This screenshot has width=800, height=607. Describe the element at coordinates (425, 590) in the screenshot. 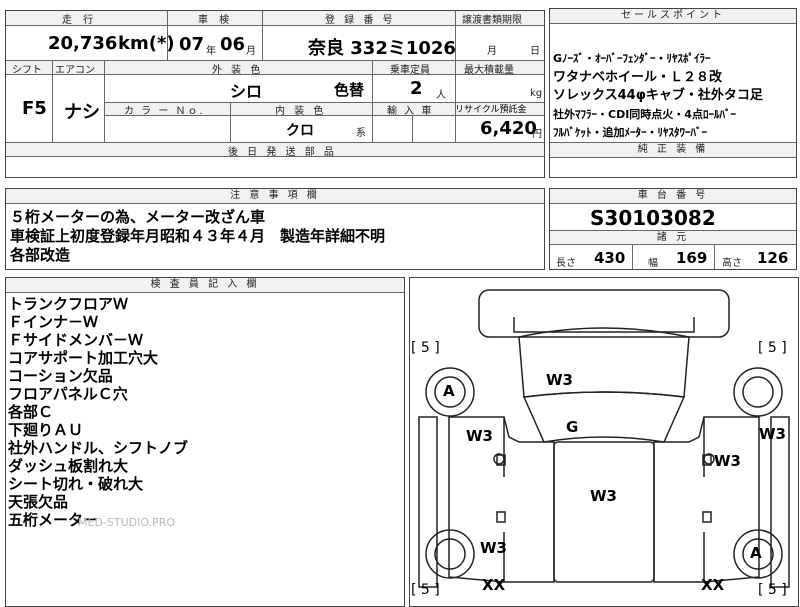

I see `bracket-rear-left: [ 5 ]` at that location.